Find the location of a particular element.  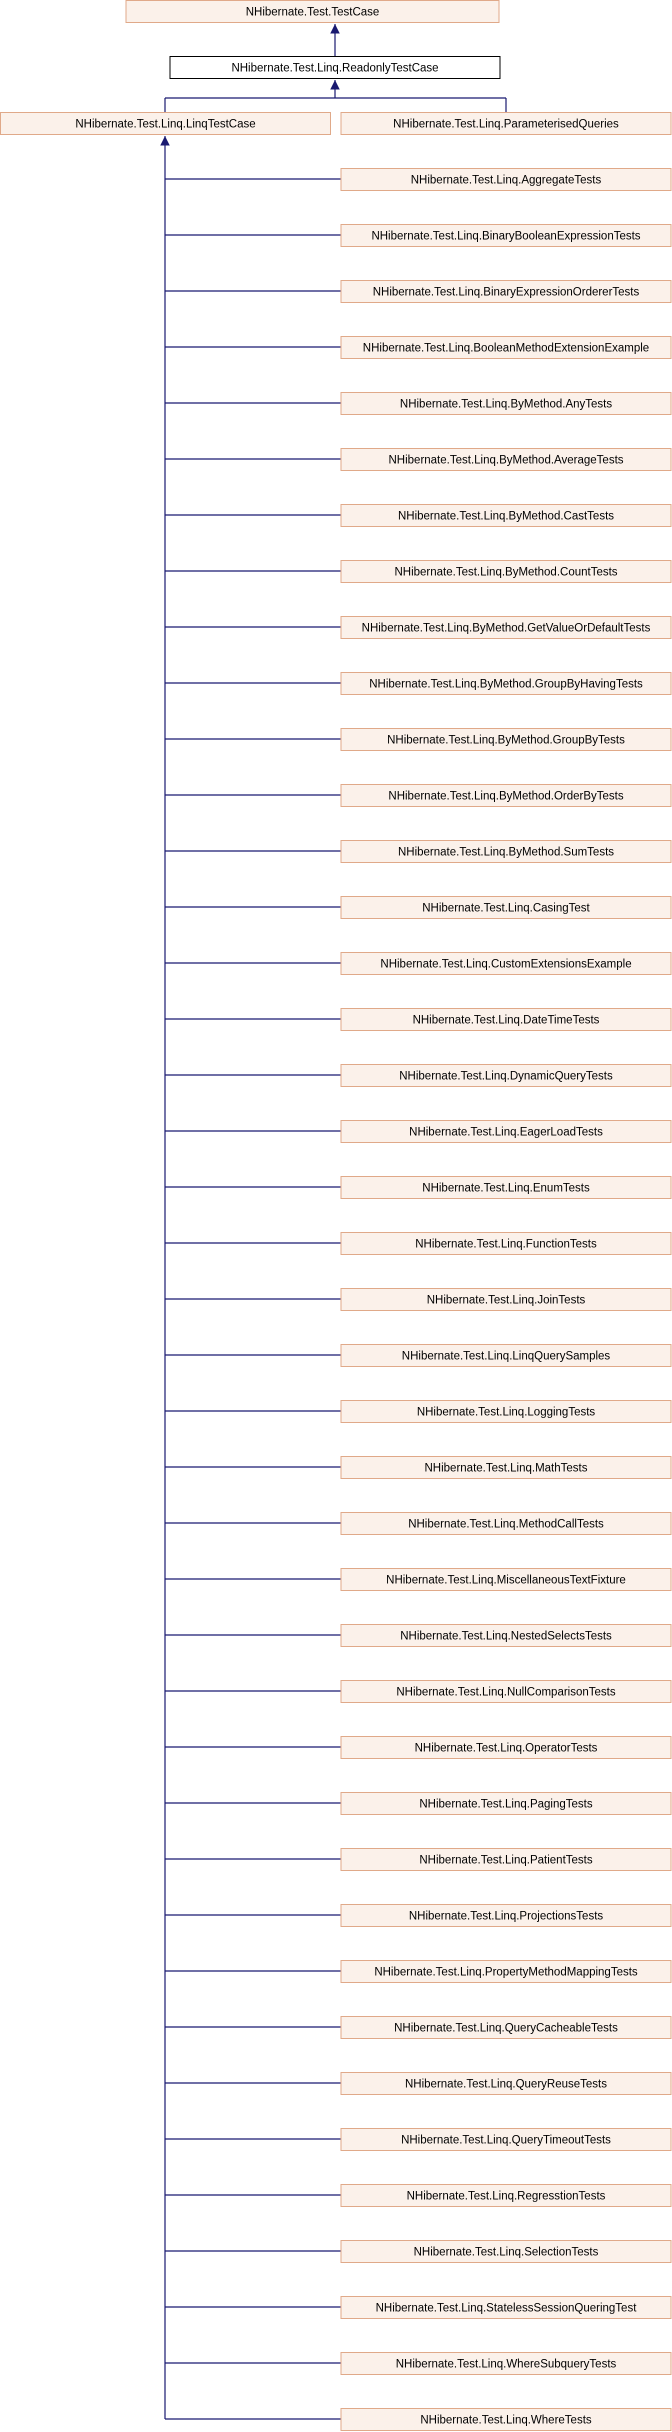

node-derived-class: NHibernate.Test.Linq.ByMethod.AnyTests is located at coordinates (506, 403).